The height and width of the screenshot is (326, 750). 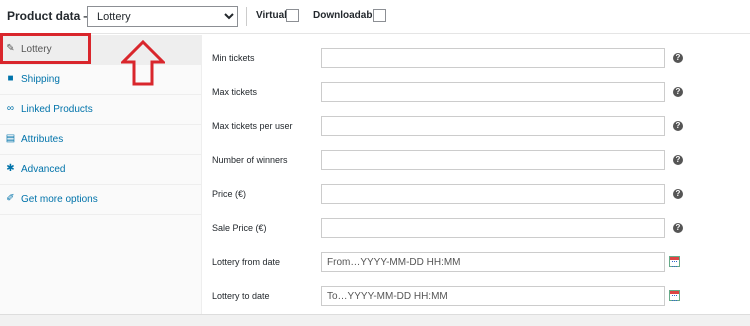 What do you see at coordinates (493, 160) in the screenshot?
I see `number-of-winners-input` at bounding box center [493, 160].